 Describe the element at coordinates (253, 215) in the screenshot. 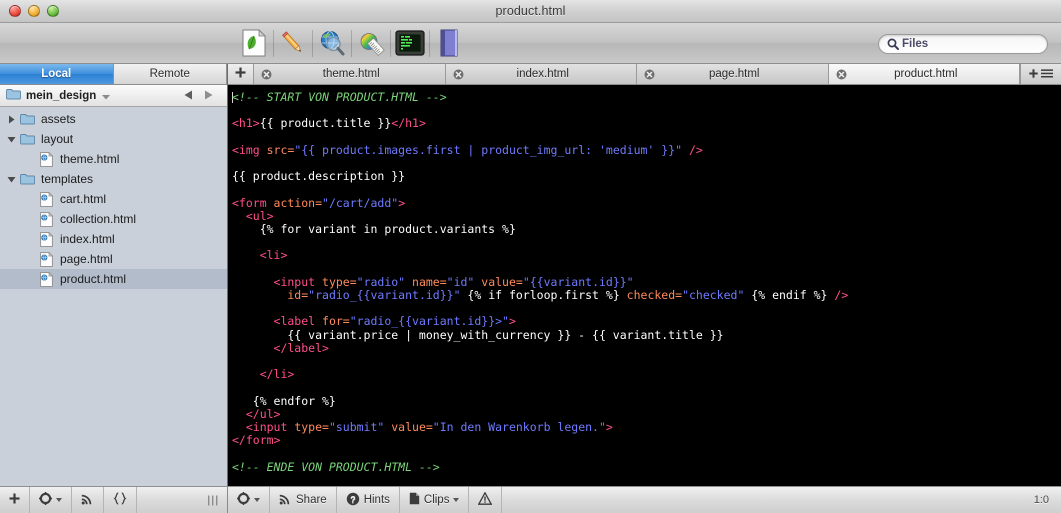

I see `code-token-tag: <ul>` at that location.